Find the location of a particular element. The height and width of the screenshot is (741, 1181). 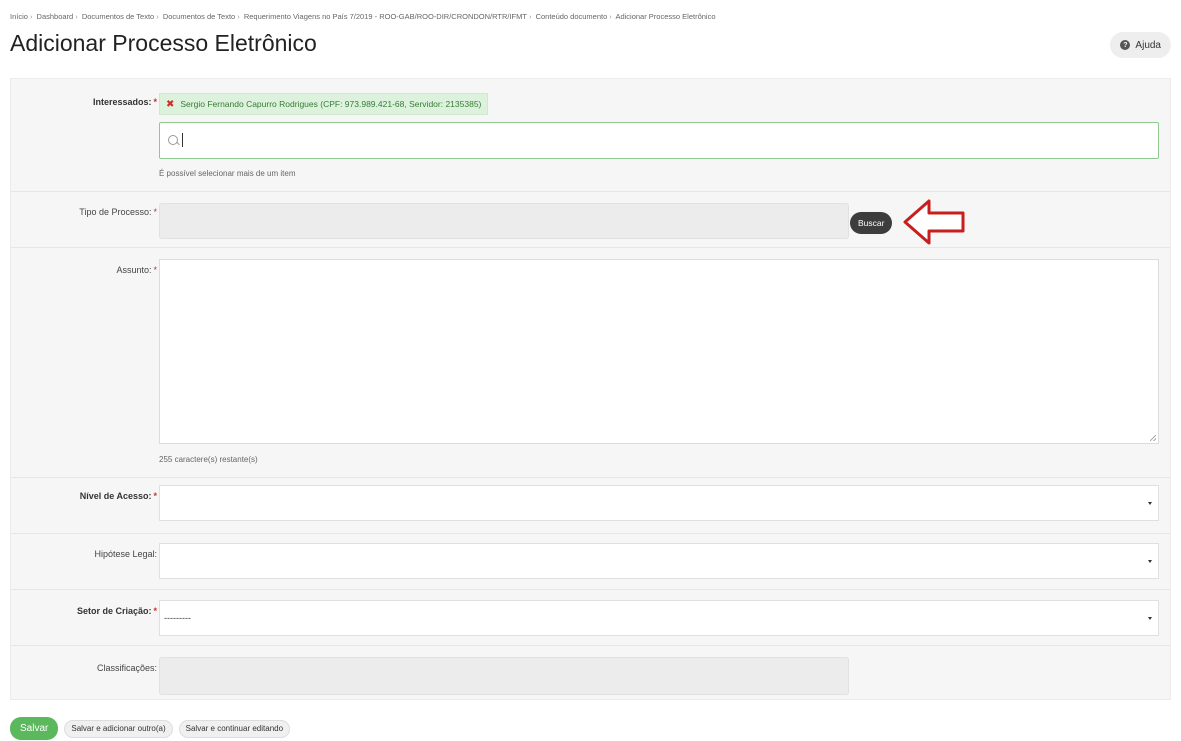

classificacoes-label: Classificações: is located at coordinates (126, 668).